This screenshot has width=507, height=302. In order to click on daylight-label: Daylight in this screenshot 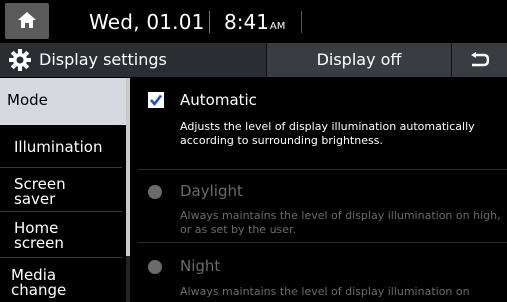, I will do `click(211, 191)`.